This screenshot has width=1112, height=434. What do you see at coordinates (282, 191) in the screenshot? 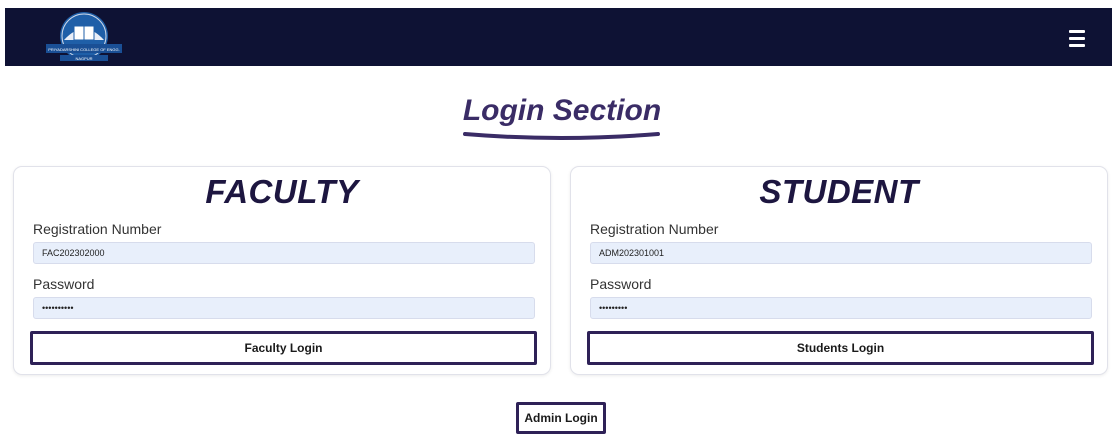
I see `faculty-title: FACULTY` at bounding box center [282, 191].